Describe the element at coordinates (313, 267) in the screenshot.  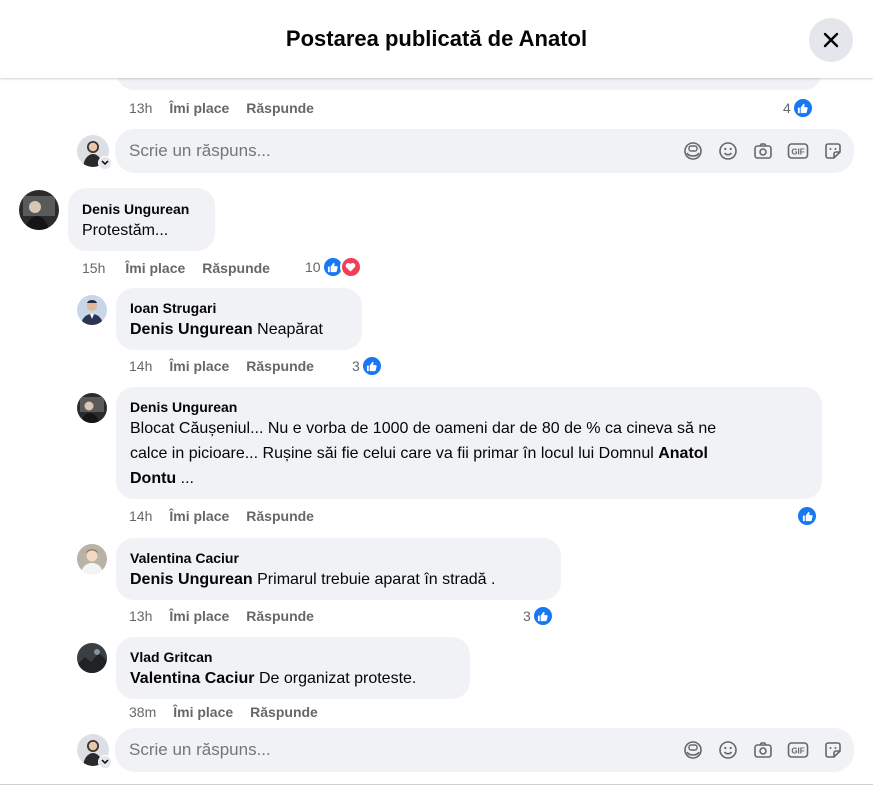
I see `reaction-number: 10` at that location.